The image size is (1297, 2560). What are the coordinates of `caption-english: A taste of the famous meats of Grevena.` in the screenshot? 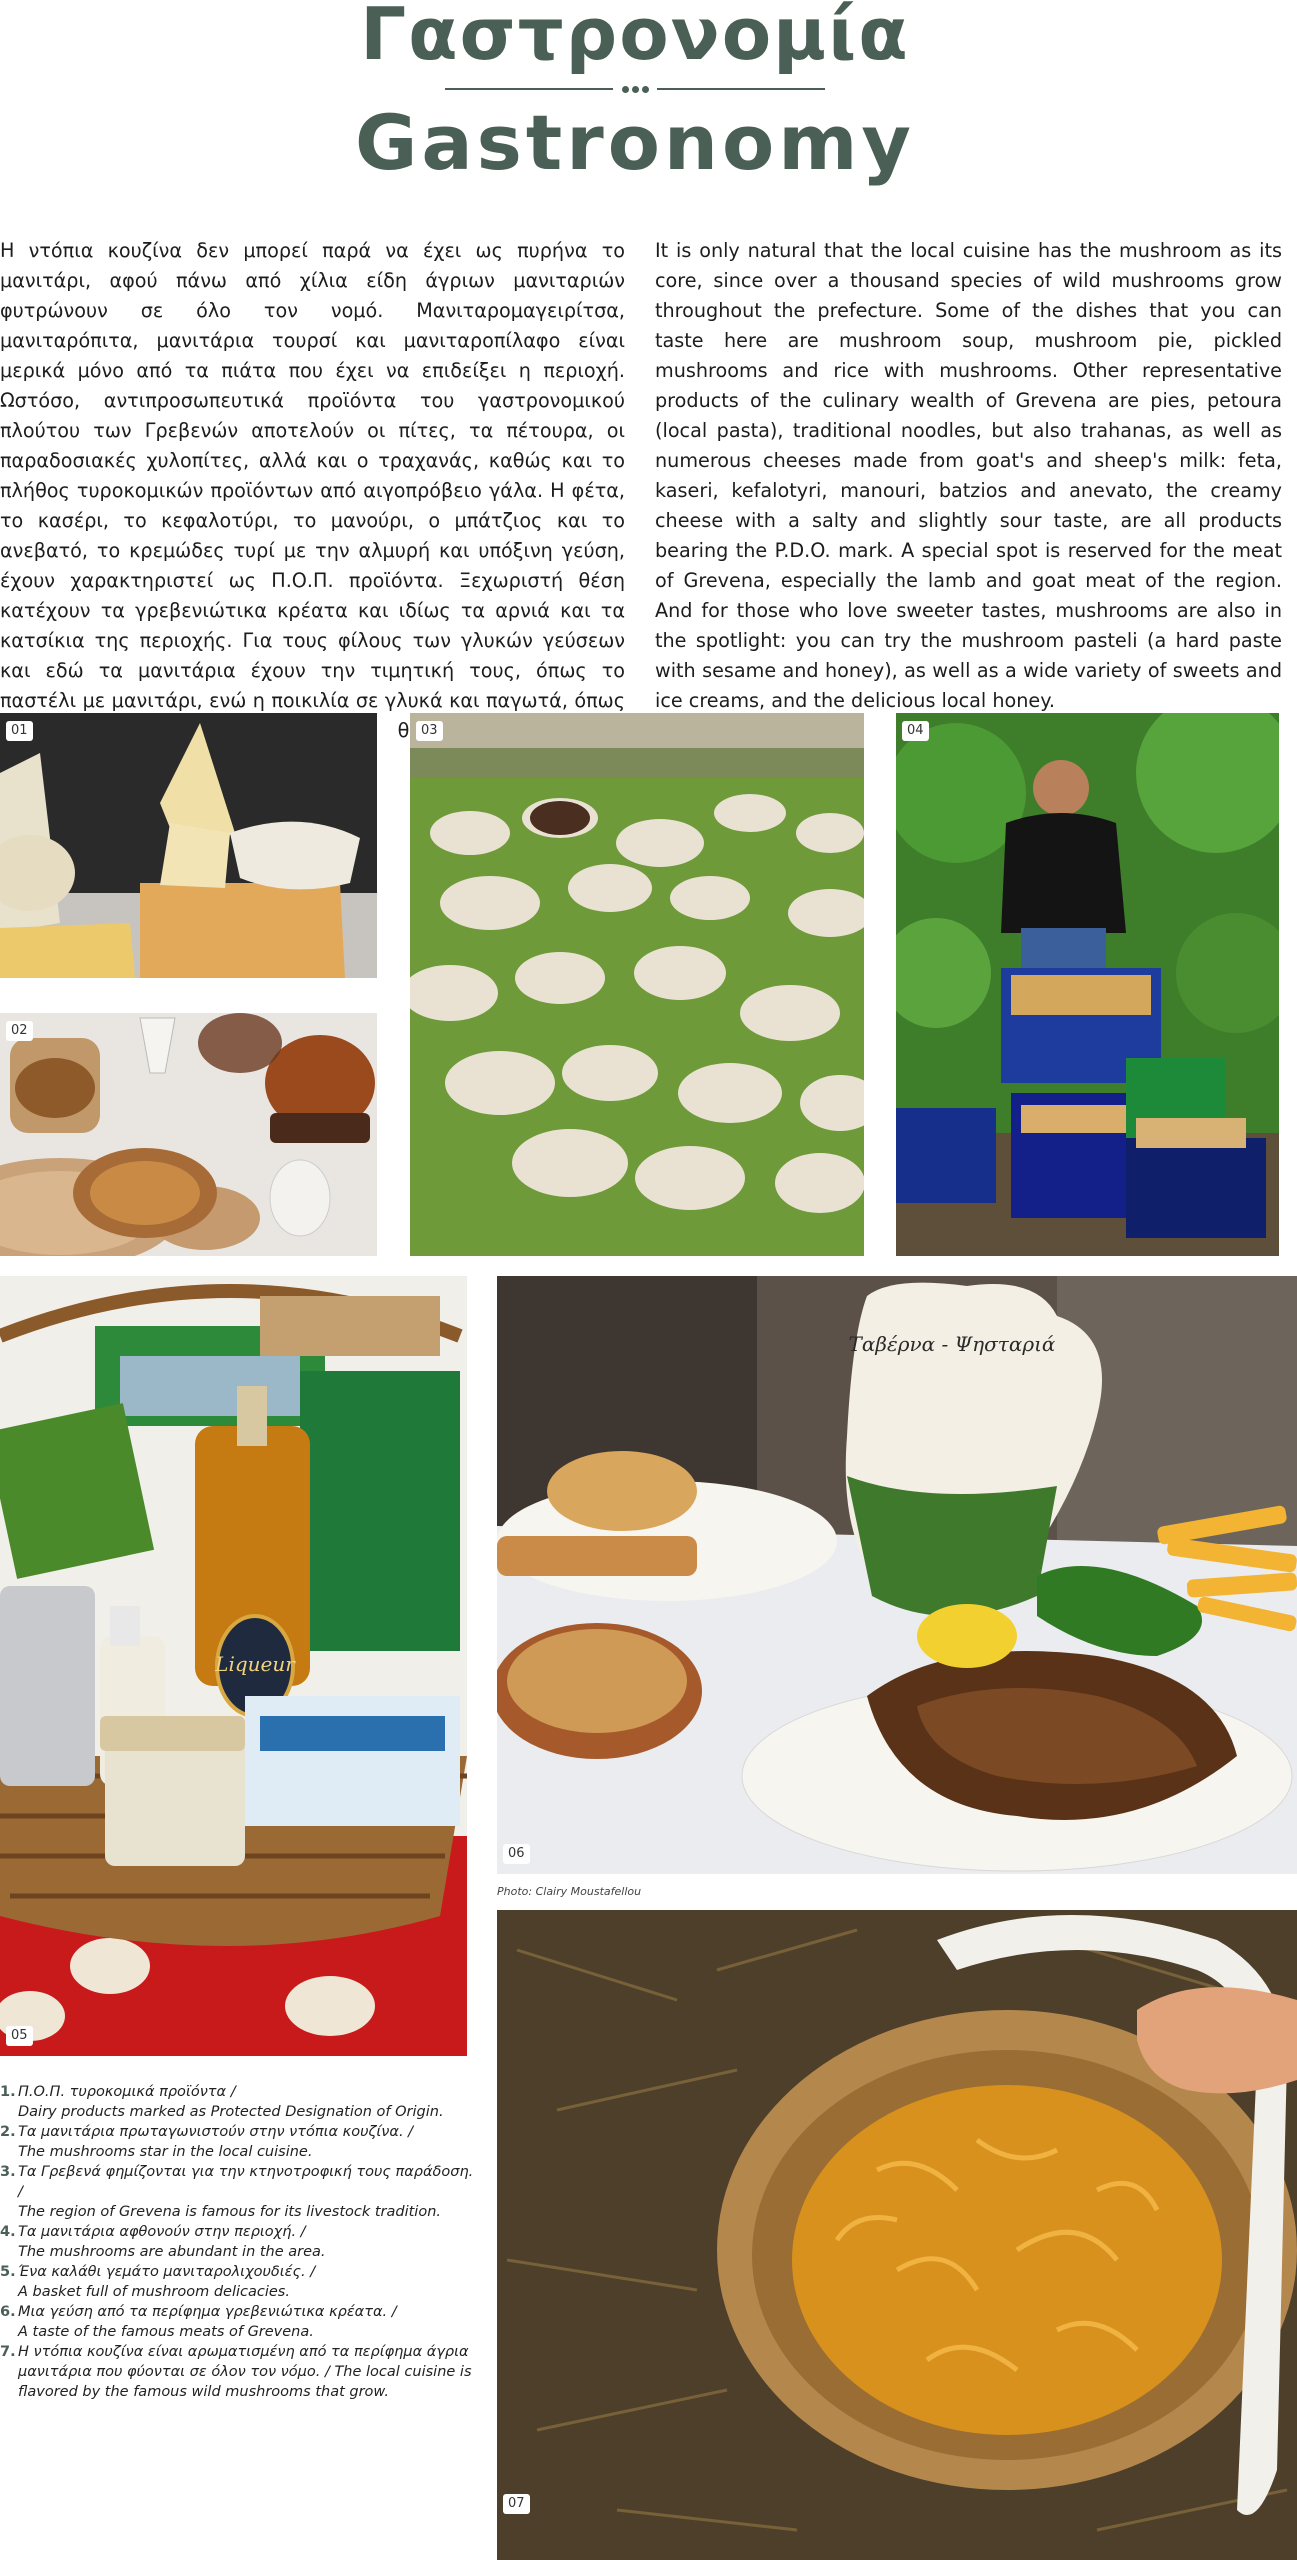 It's located at (166, 2332).